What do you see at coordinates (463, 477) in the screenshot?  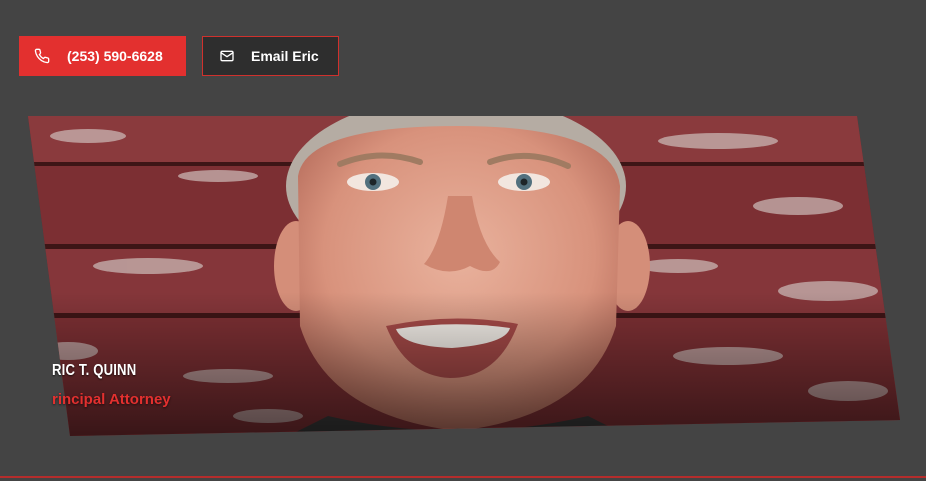 I see `divider` at bounding box center [463, 477].